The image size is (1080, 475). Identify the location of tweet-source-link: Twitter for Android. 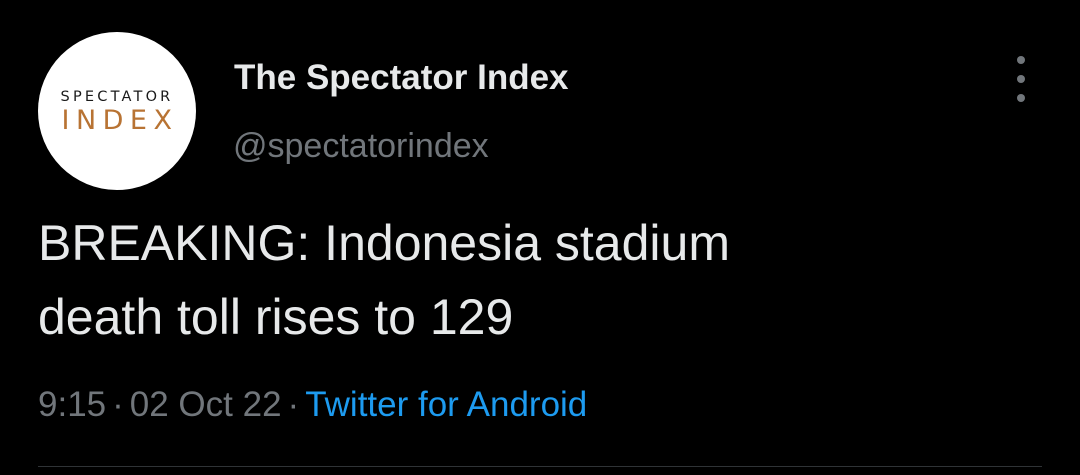
(446, 404).